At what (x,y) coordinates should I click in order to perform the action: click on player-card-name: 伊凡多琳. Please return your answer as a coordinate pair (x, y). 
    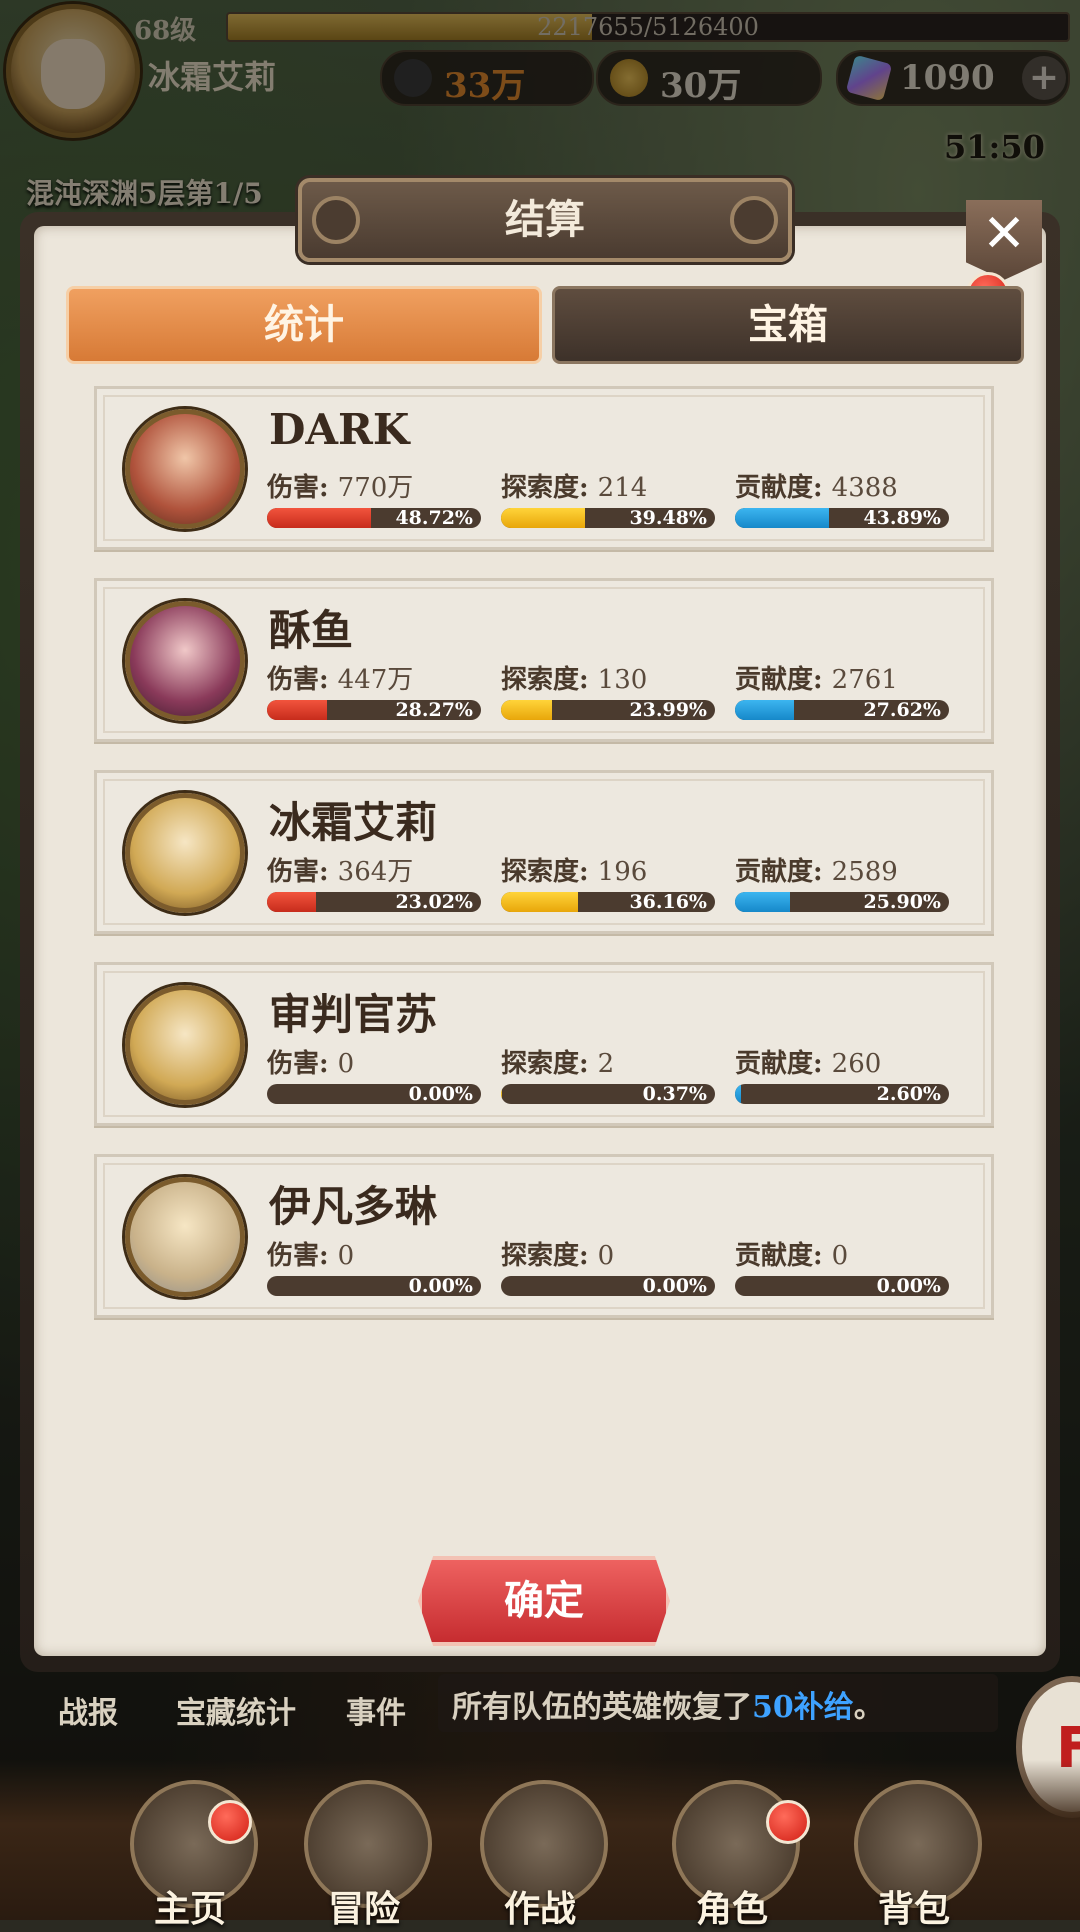
    Looking at the image, I should click on (353, 1206).